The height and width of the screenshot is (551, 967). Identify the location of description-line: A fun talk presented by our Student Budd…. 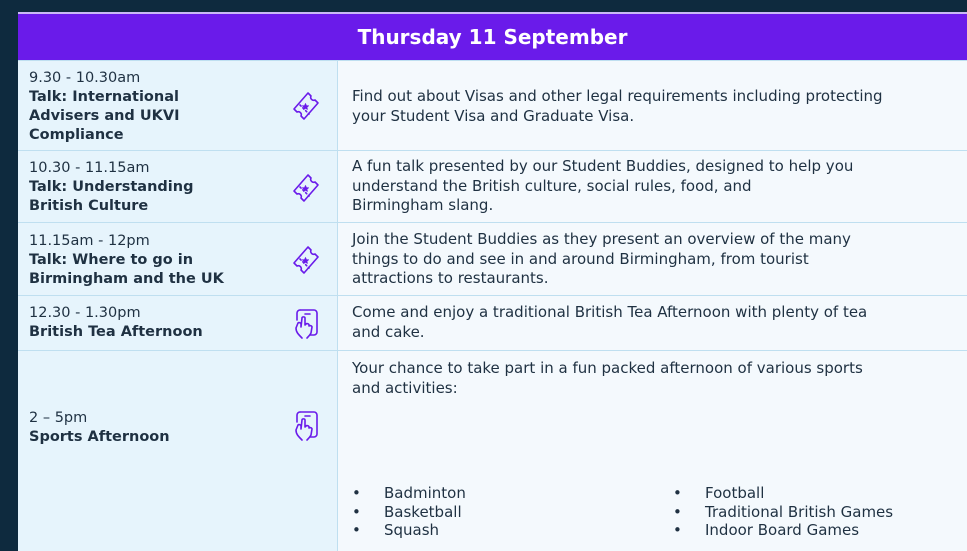
(603, 166).